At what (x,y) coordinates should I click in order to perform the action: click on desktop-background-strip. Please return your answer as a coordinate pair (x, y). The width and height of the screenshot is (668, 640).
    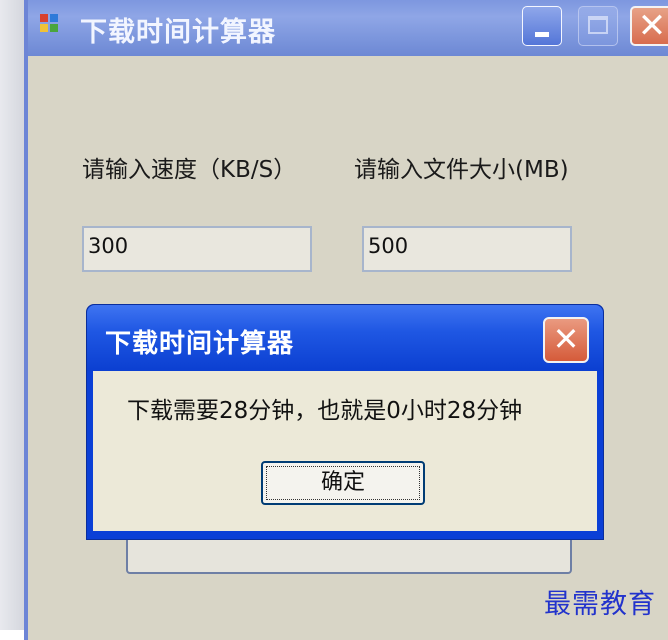
    Looking at the image, I should click on (12, 315).